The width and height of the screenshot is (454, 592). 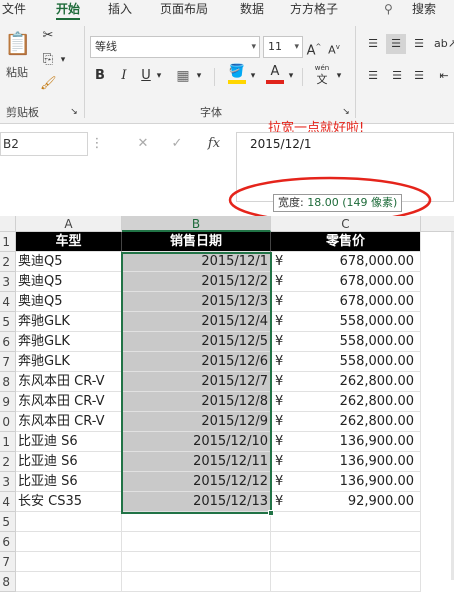 What do you see at coordinates (314, 49) in the screenshot?
I see `increase-font-icon: A^` at bounding box center [314, 49].